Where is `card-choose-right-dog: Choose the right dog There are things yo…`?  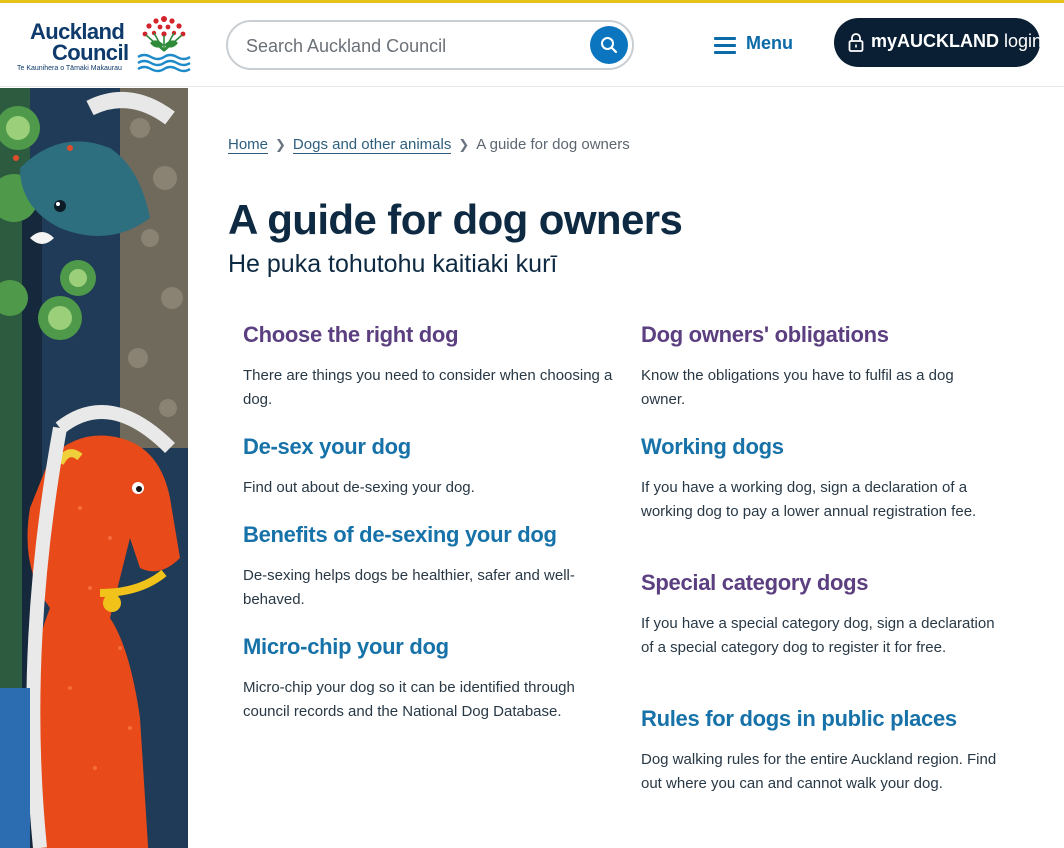 card-choose-right-dog: Choose the right dog There are things yo… is located at coordinates (428, 367).